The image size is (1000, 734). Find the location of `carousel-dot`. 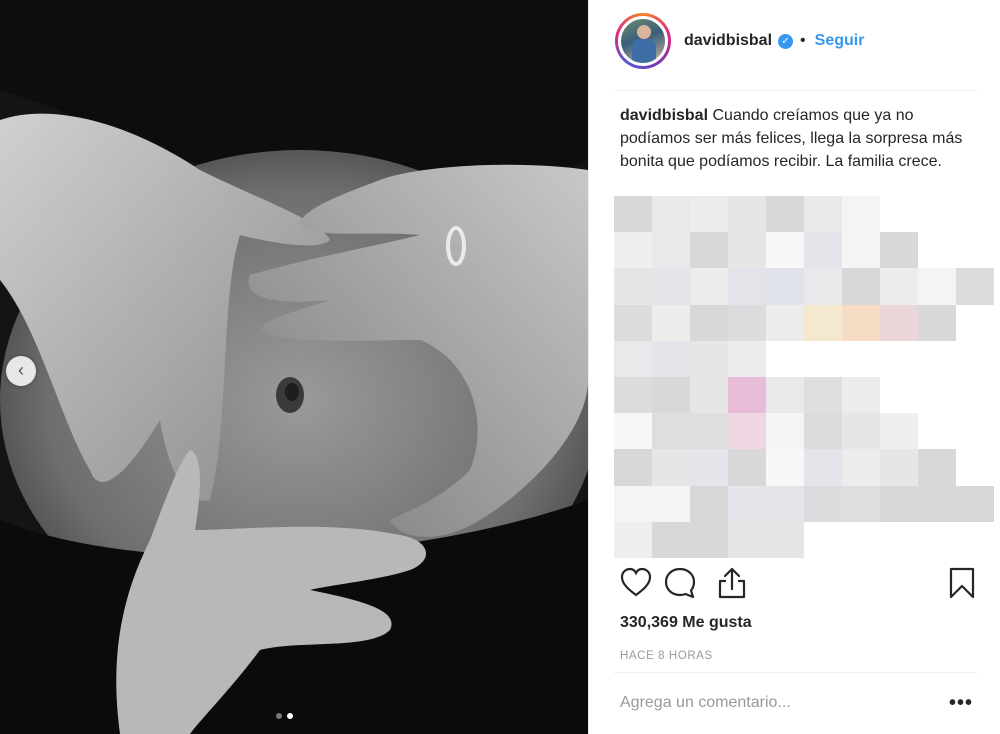

carousel-dot is located at coordinates (279, 716).